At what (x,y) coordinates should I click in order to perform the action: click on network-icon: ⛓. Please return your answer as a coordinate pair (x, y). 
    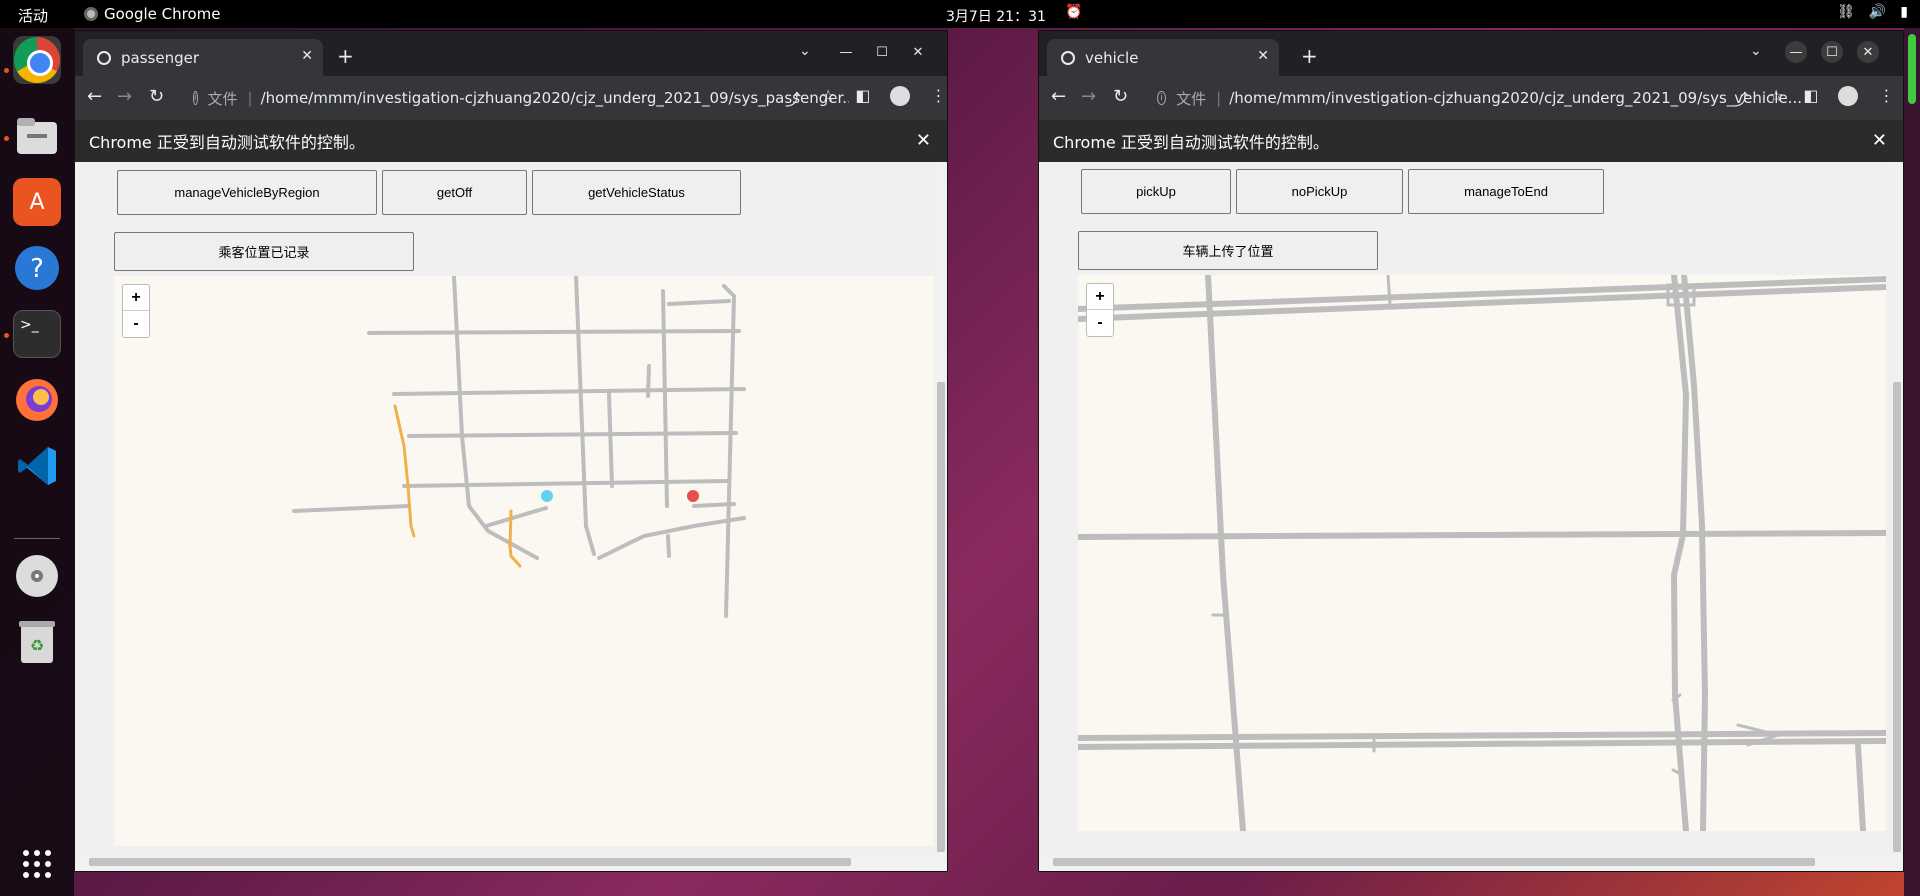
    Looking at the image, I should click on (1846, 12).